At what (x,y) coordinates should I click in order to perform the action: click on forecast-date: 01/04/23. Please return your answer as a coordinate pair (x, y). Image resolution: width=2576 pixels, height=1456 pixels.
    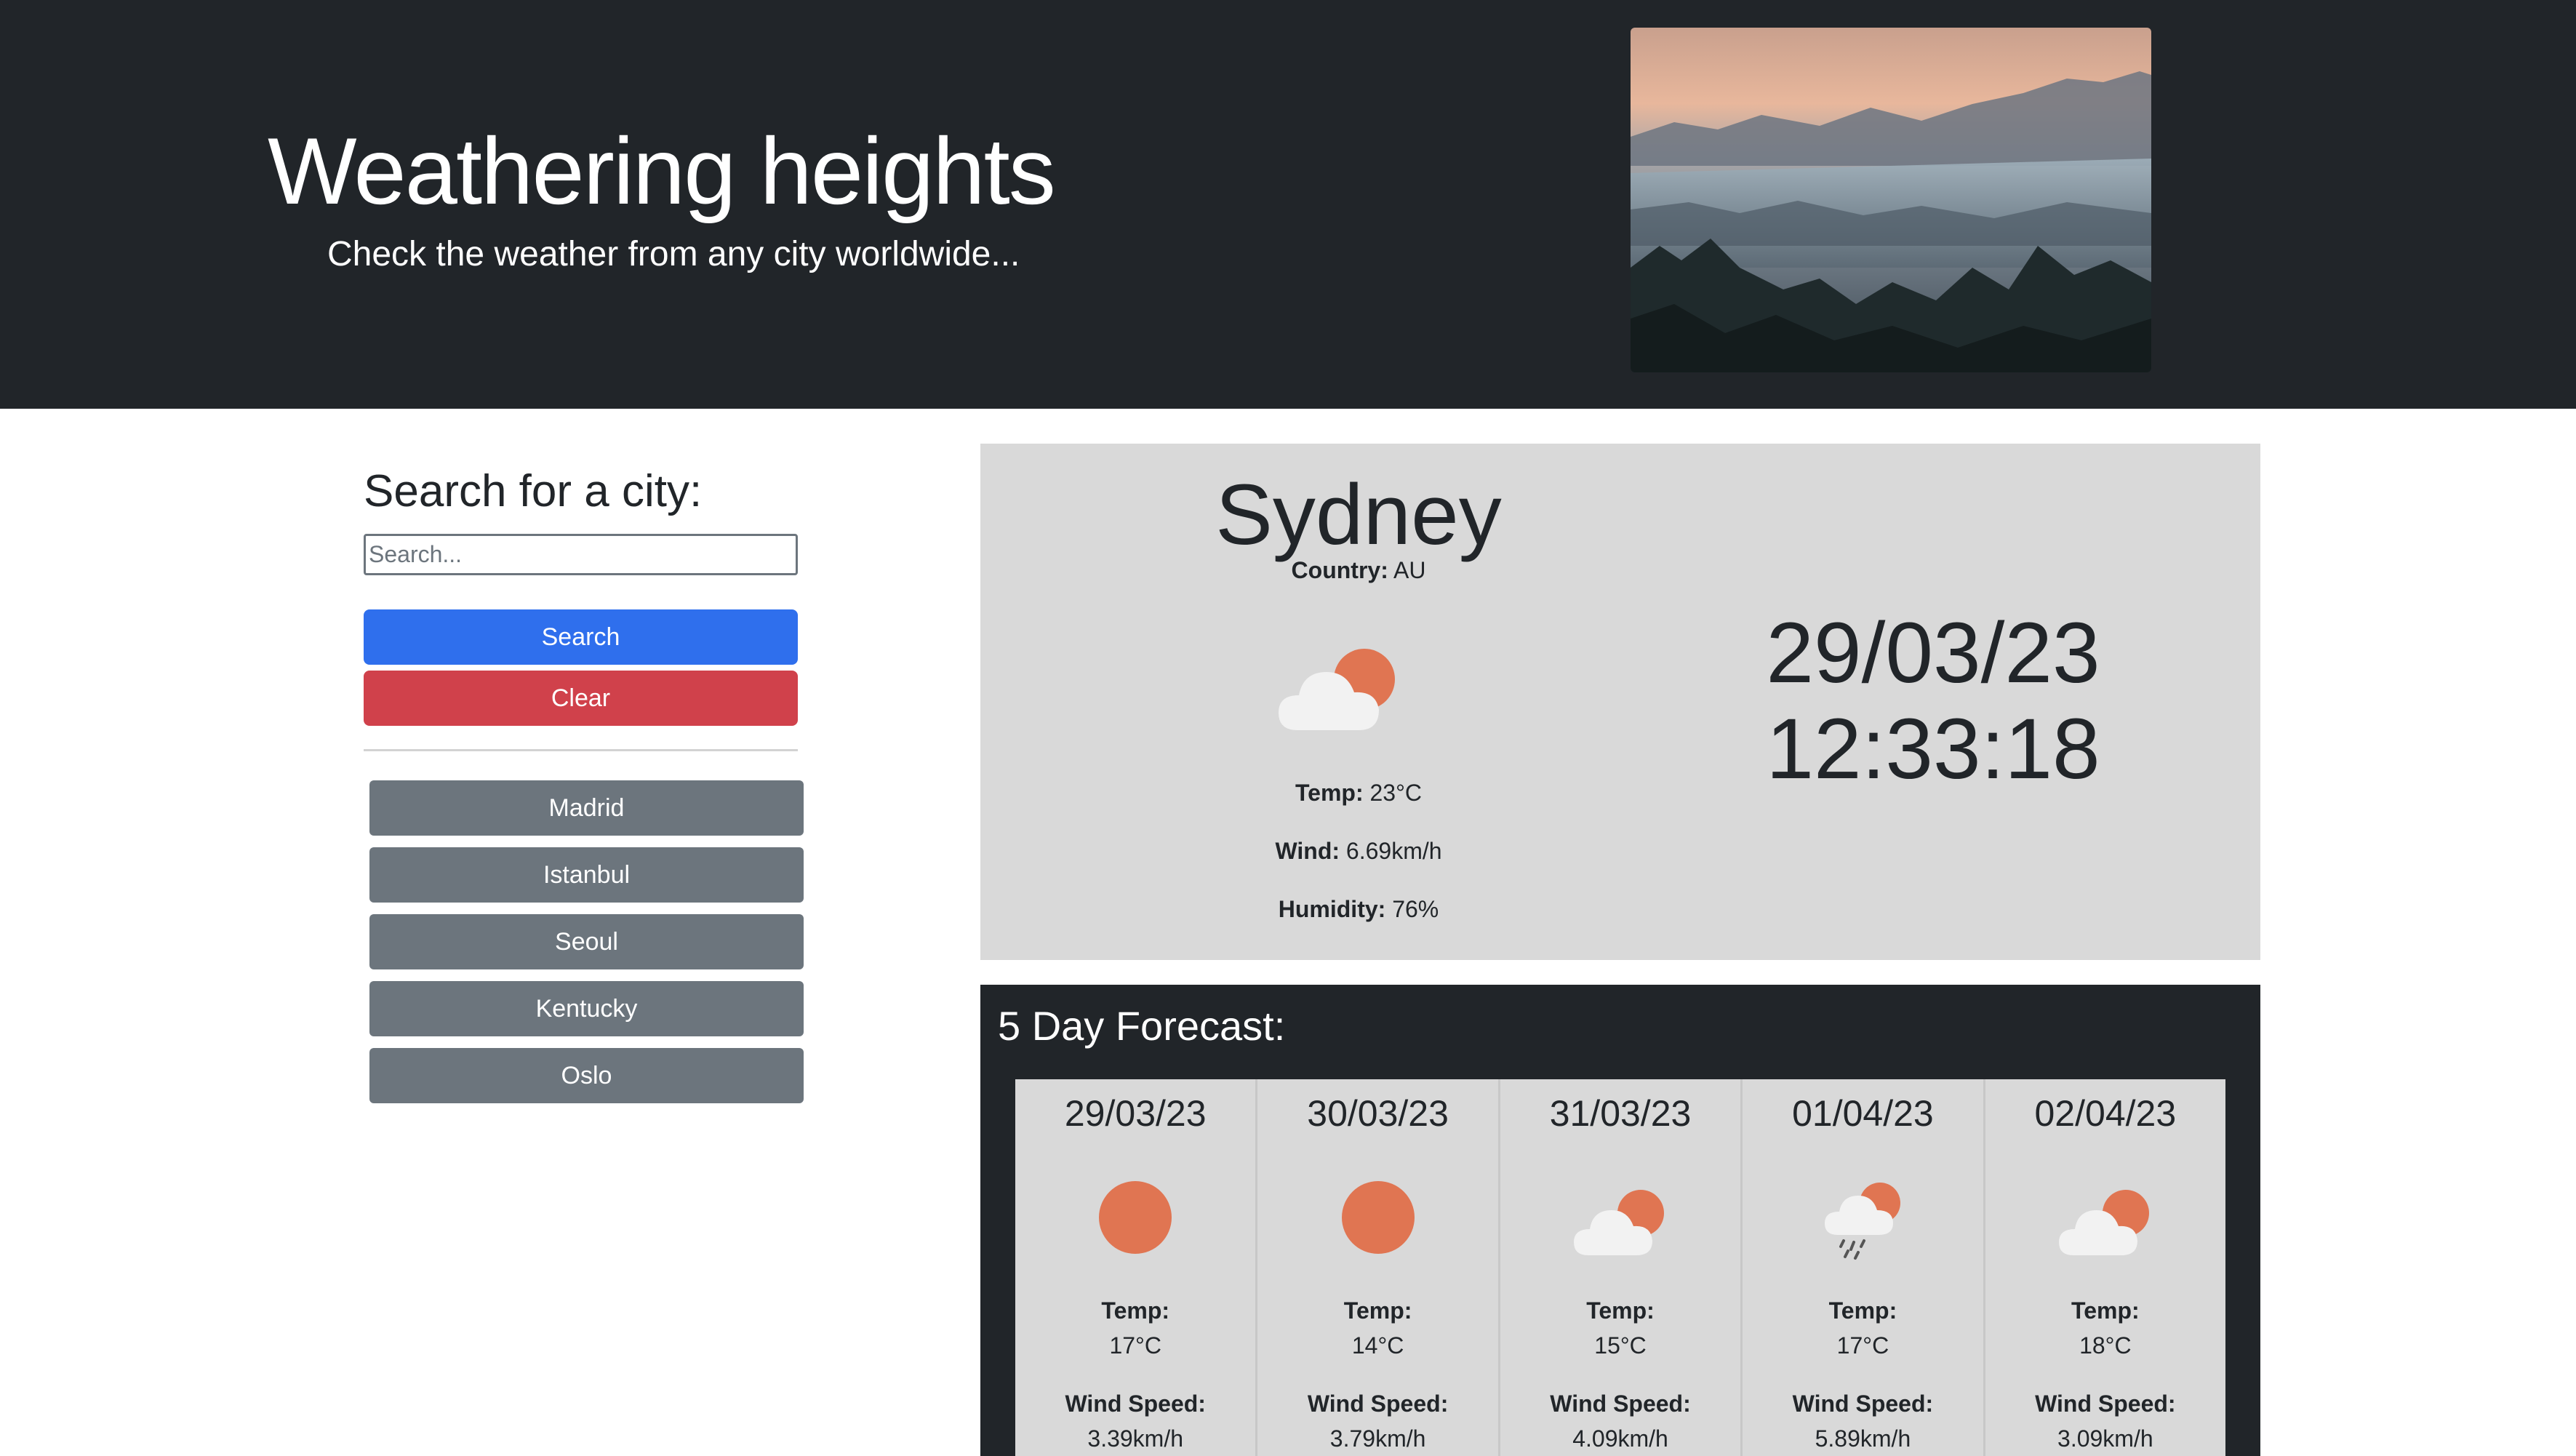
    Looking at the image, I should click on (1863, 1113).